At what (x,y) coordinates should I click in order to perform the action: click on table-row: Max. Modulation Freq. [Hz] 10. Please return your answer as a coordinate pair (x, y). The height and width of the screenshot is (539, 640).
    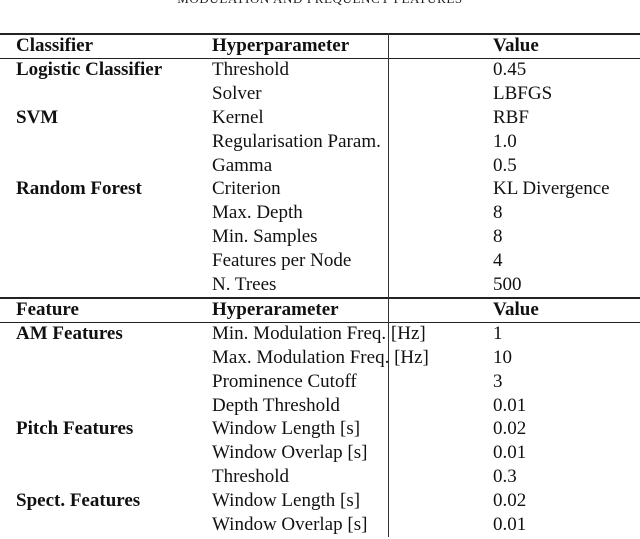
    Looking at the image, I should click on (320, 358).